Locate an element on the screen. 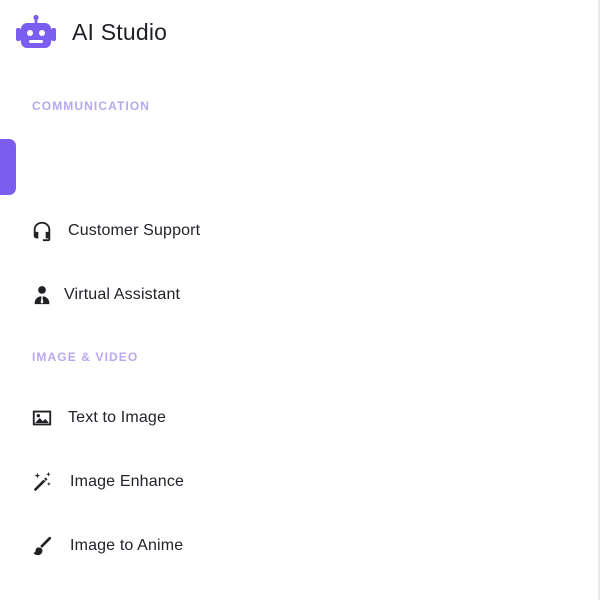 Image resolution: width=600 pixels, height=600 pixels. person-tie-icon is located at coordinates (42, 295).